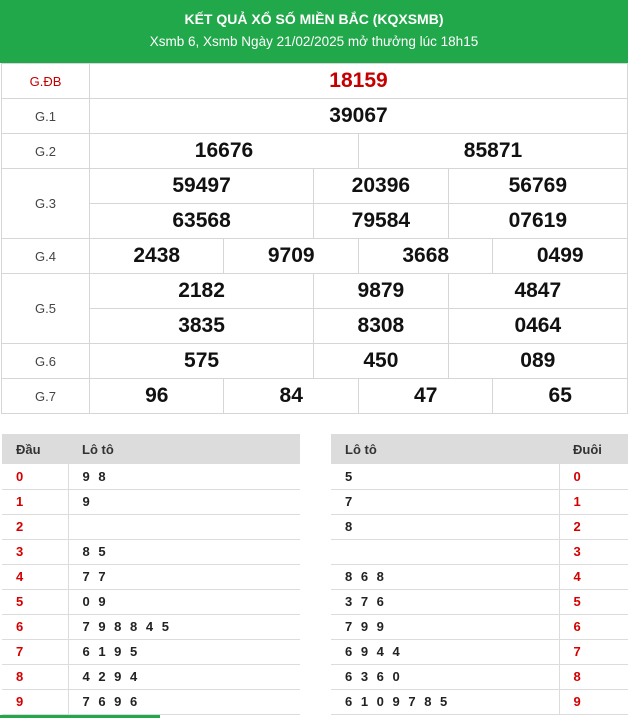  Describe the element at coordinates (593, 577) in the screenshot. I see `duoi-digit: 4` at that location.